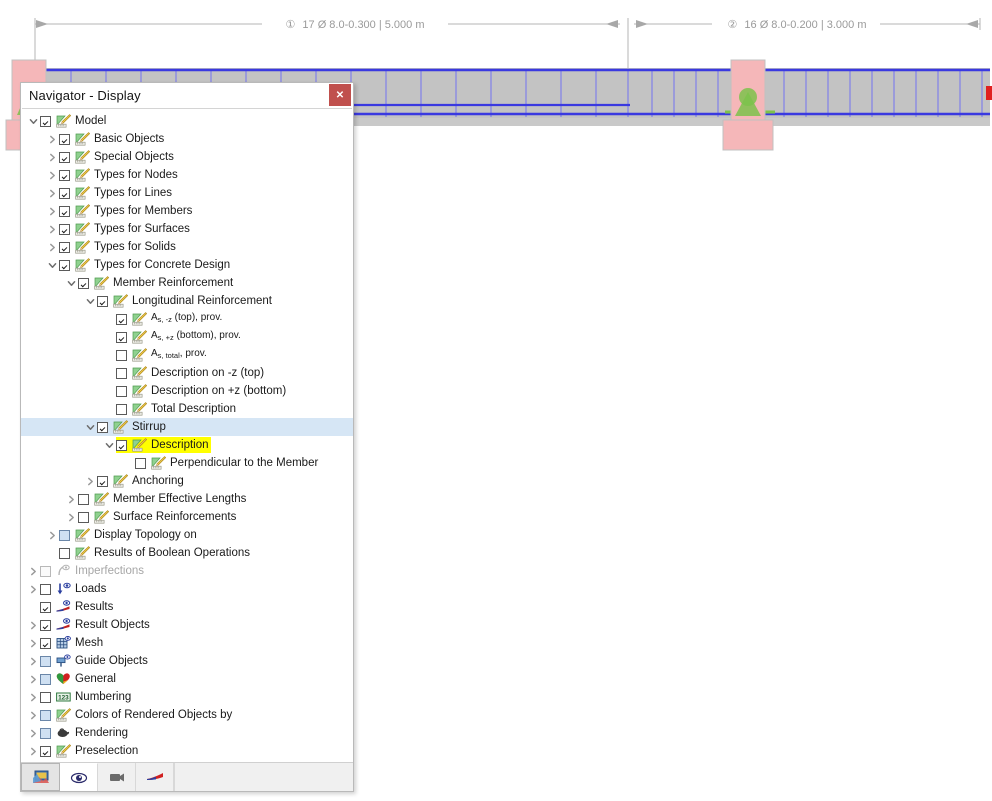  I want to click on checkbox-display-topology-on, so click(64, 535).